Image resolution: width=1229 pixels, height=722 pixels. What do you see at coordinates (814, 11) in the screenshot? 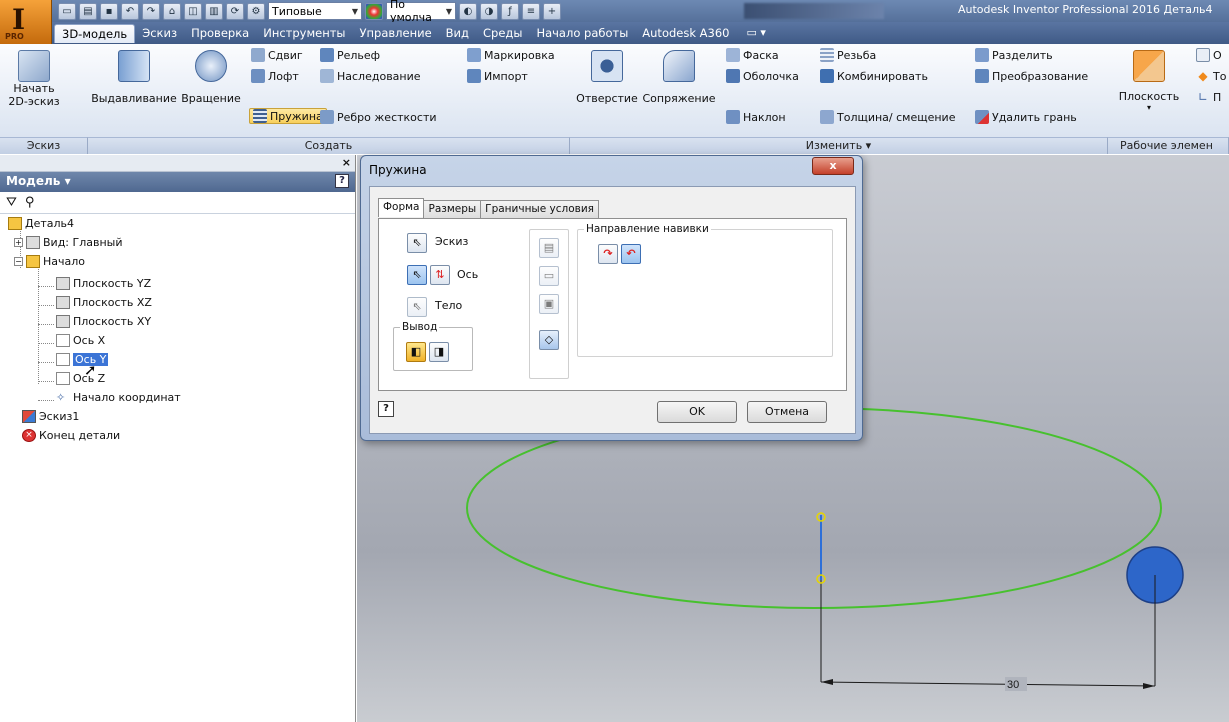
I see `blurred-region` at bounding box center [814, 11].